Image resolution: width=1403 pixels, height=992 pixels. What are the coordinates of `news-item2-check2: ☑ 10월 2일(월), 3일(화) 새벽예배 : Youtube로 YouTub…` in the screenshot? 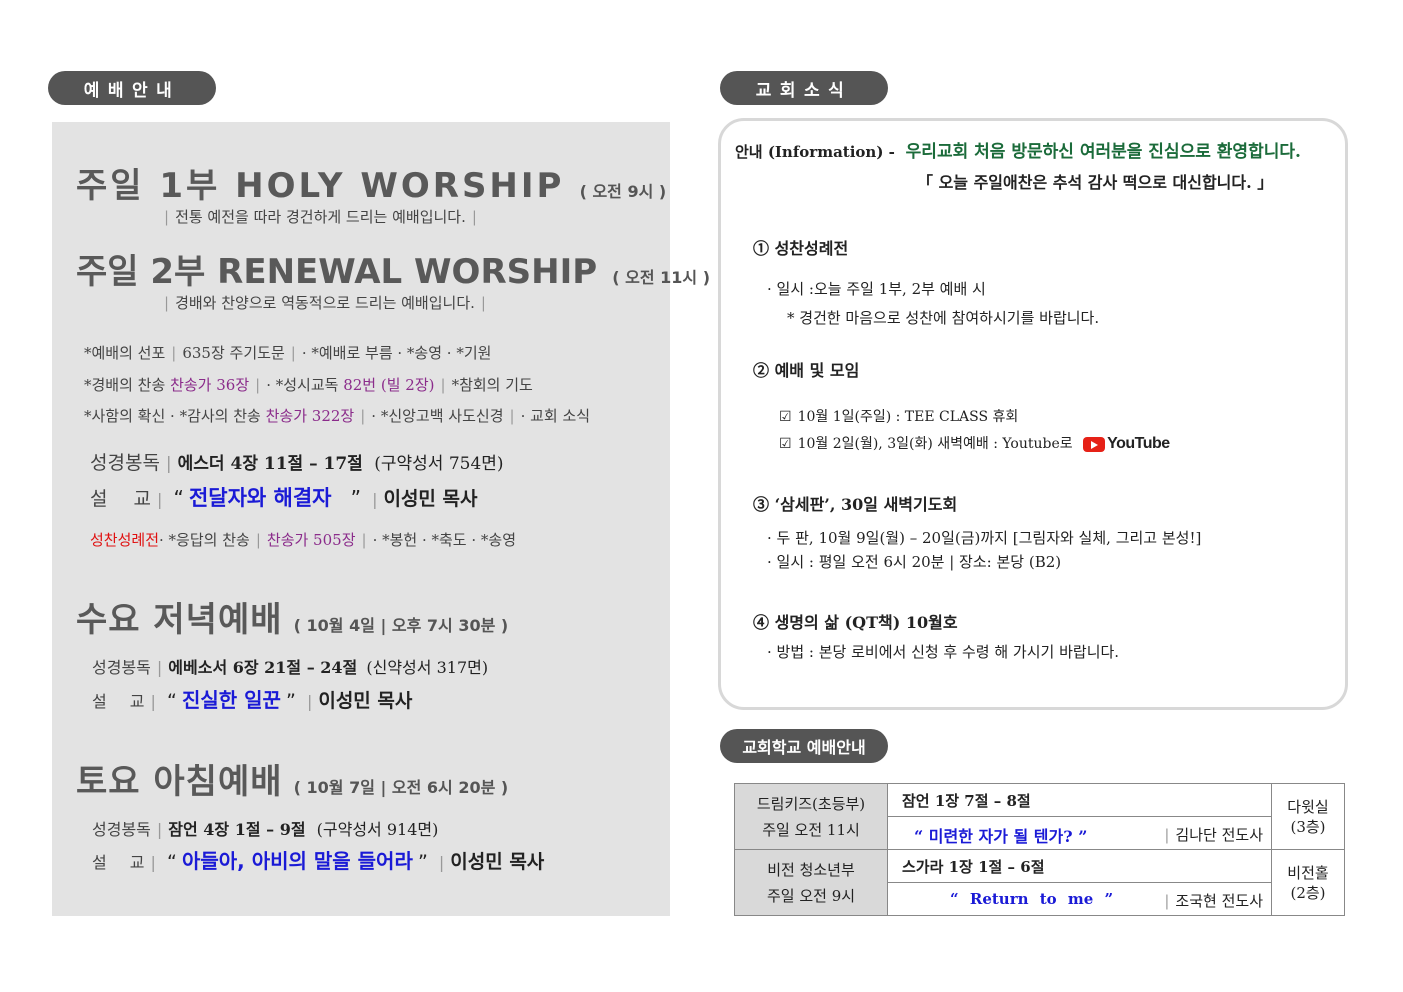 It's located at (974, 444).